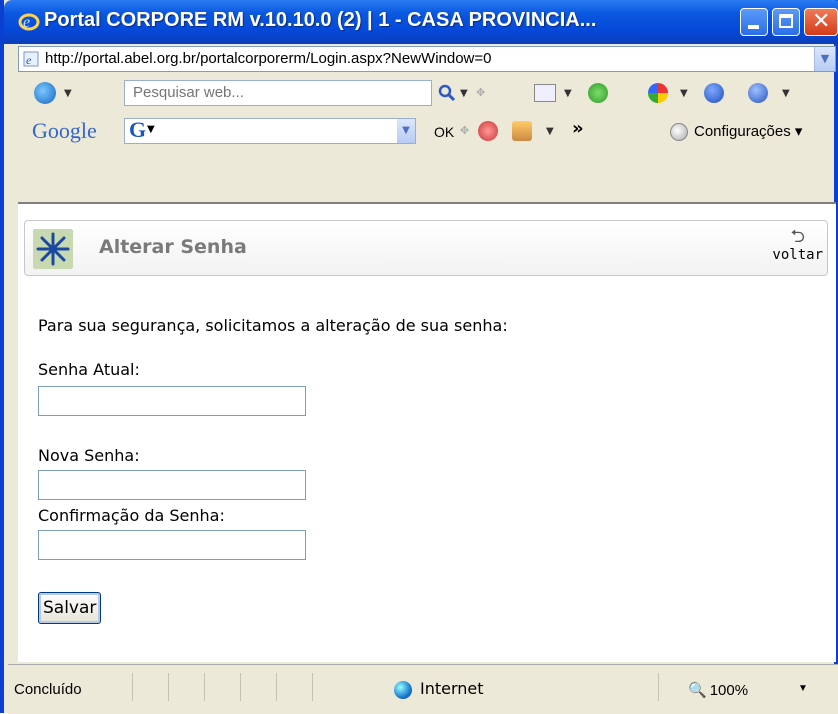 The height and width of the screenshot is (714, 838). Describe the element at coordinates (488, 131) in the screenshot. I see `bookmark-icon` at that location.